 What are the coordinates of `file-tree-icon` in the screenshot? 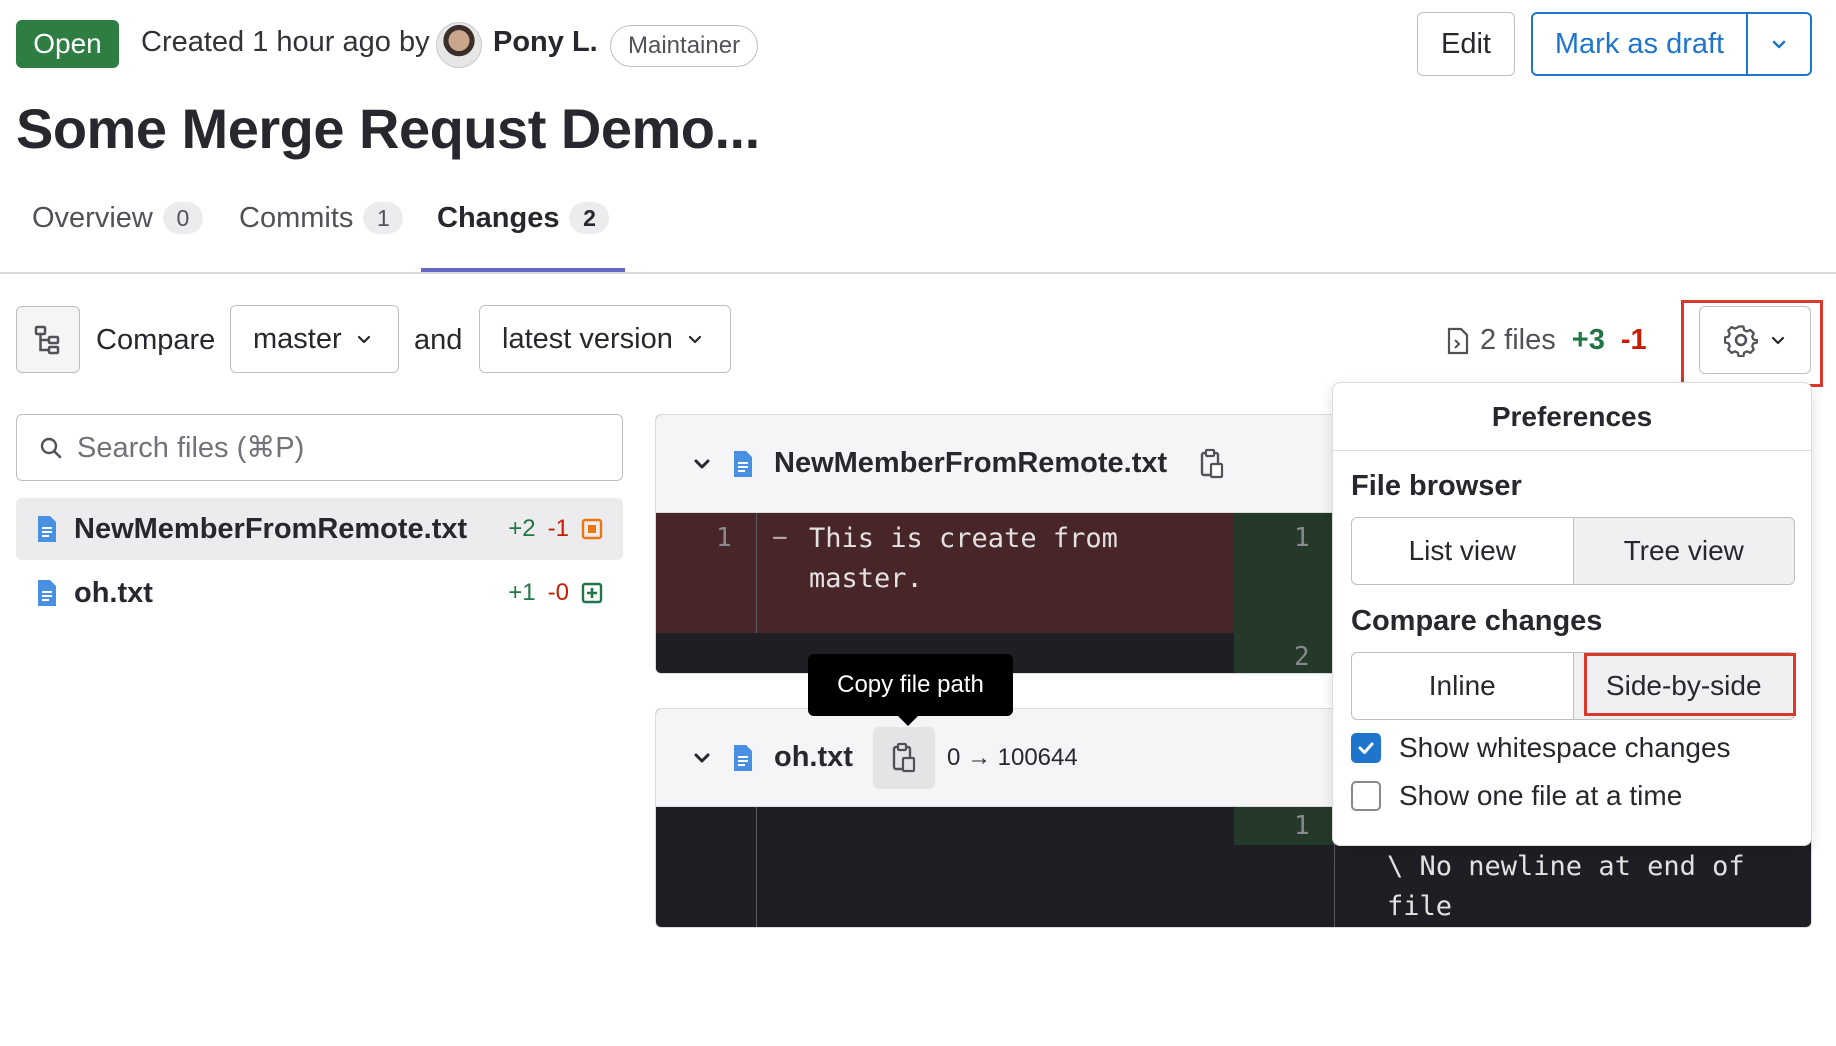 It's located at (47, 339).